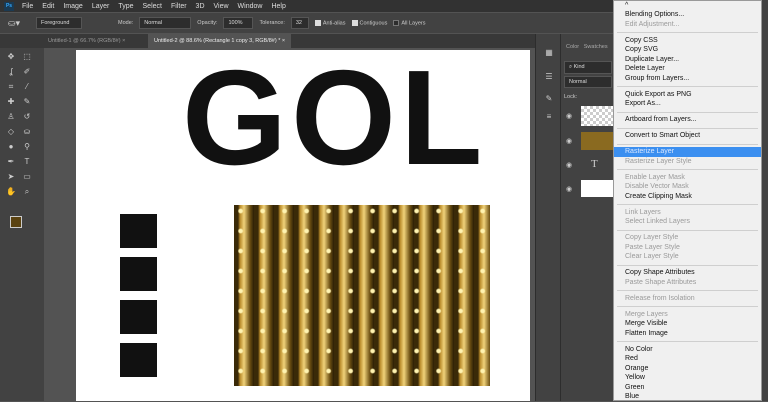 The height and width of the screenshot is (402, 768). What do you see at coordinates (278, 6) in the screenshot?
I see `menu-help: Help` at bounding box center [278, 6].